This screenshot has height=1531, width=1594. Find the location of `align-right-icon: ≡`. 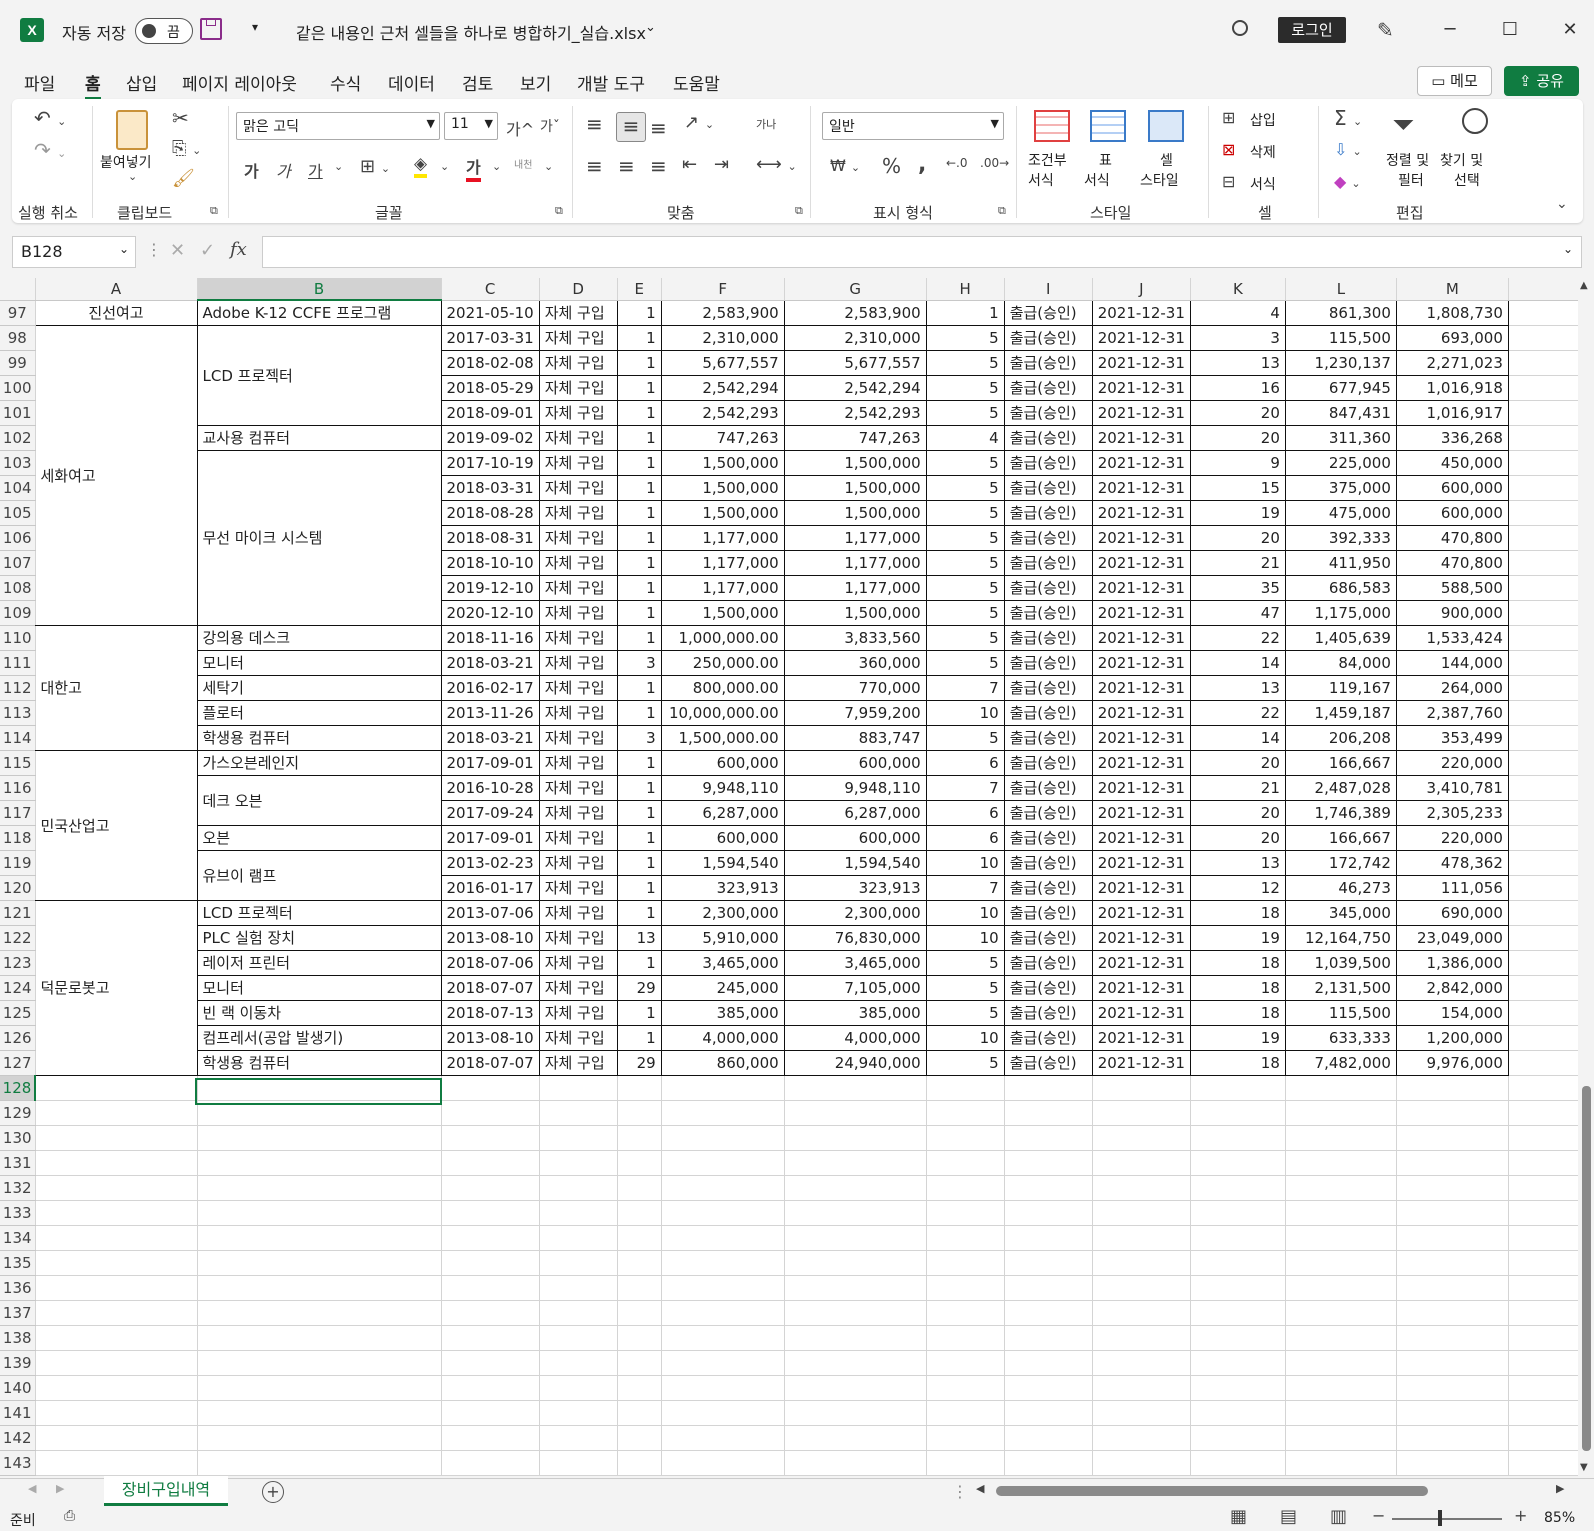

align-right-icon: ≡ is located at coordinates (658, 166).